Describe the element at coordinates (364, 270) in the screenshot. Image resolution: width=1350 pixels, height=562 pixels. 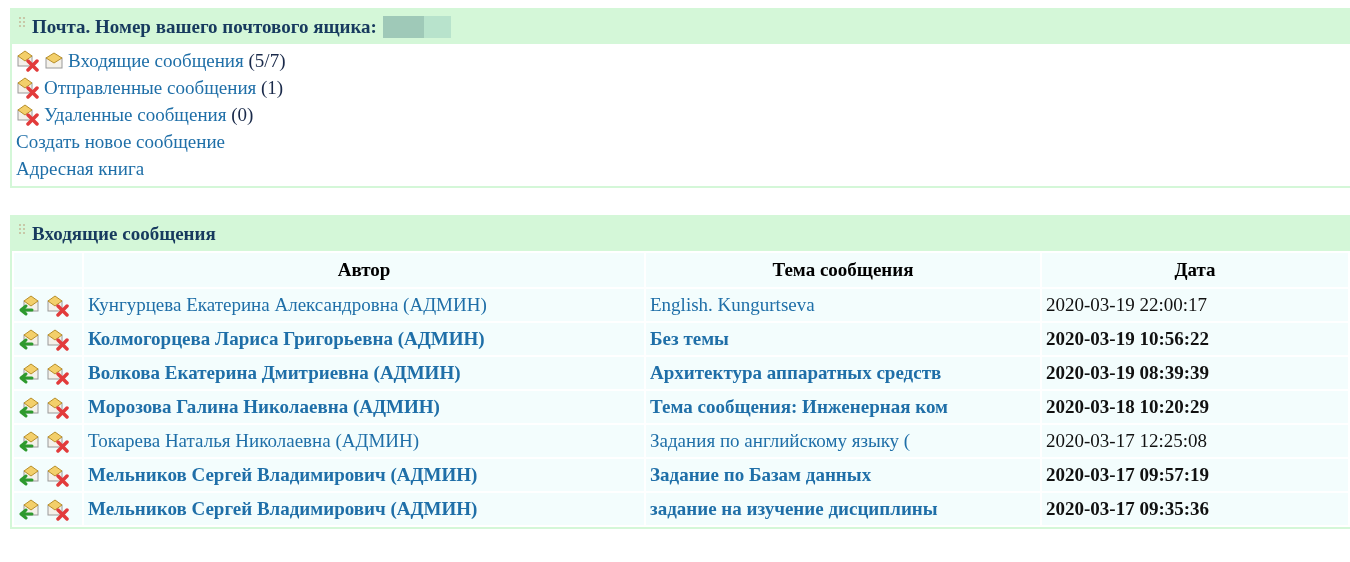
I see `column-header: Автор` at that location.